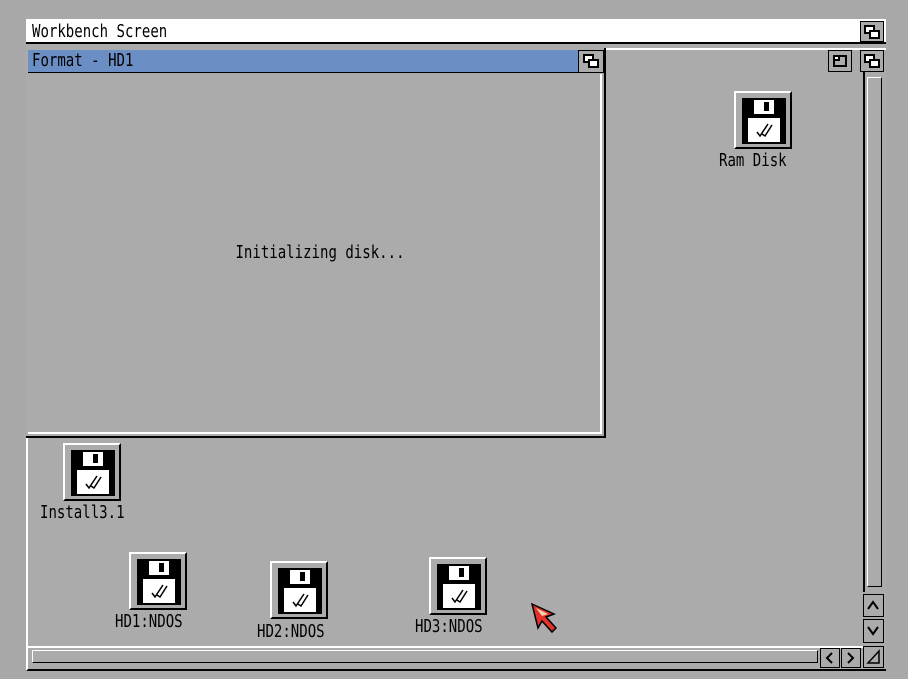 The height and width of the screenshot is (679, 908). Describe the element at coordinates (840, 61) in the screenshot. I see `window-zoom-button` at that location.